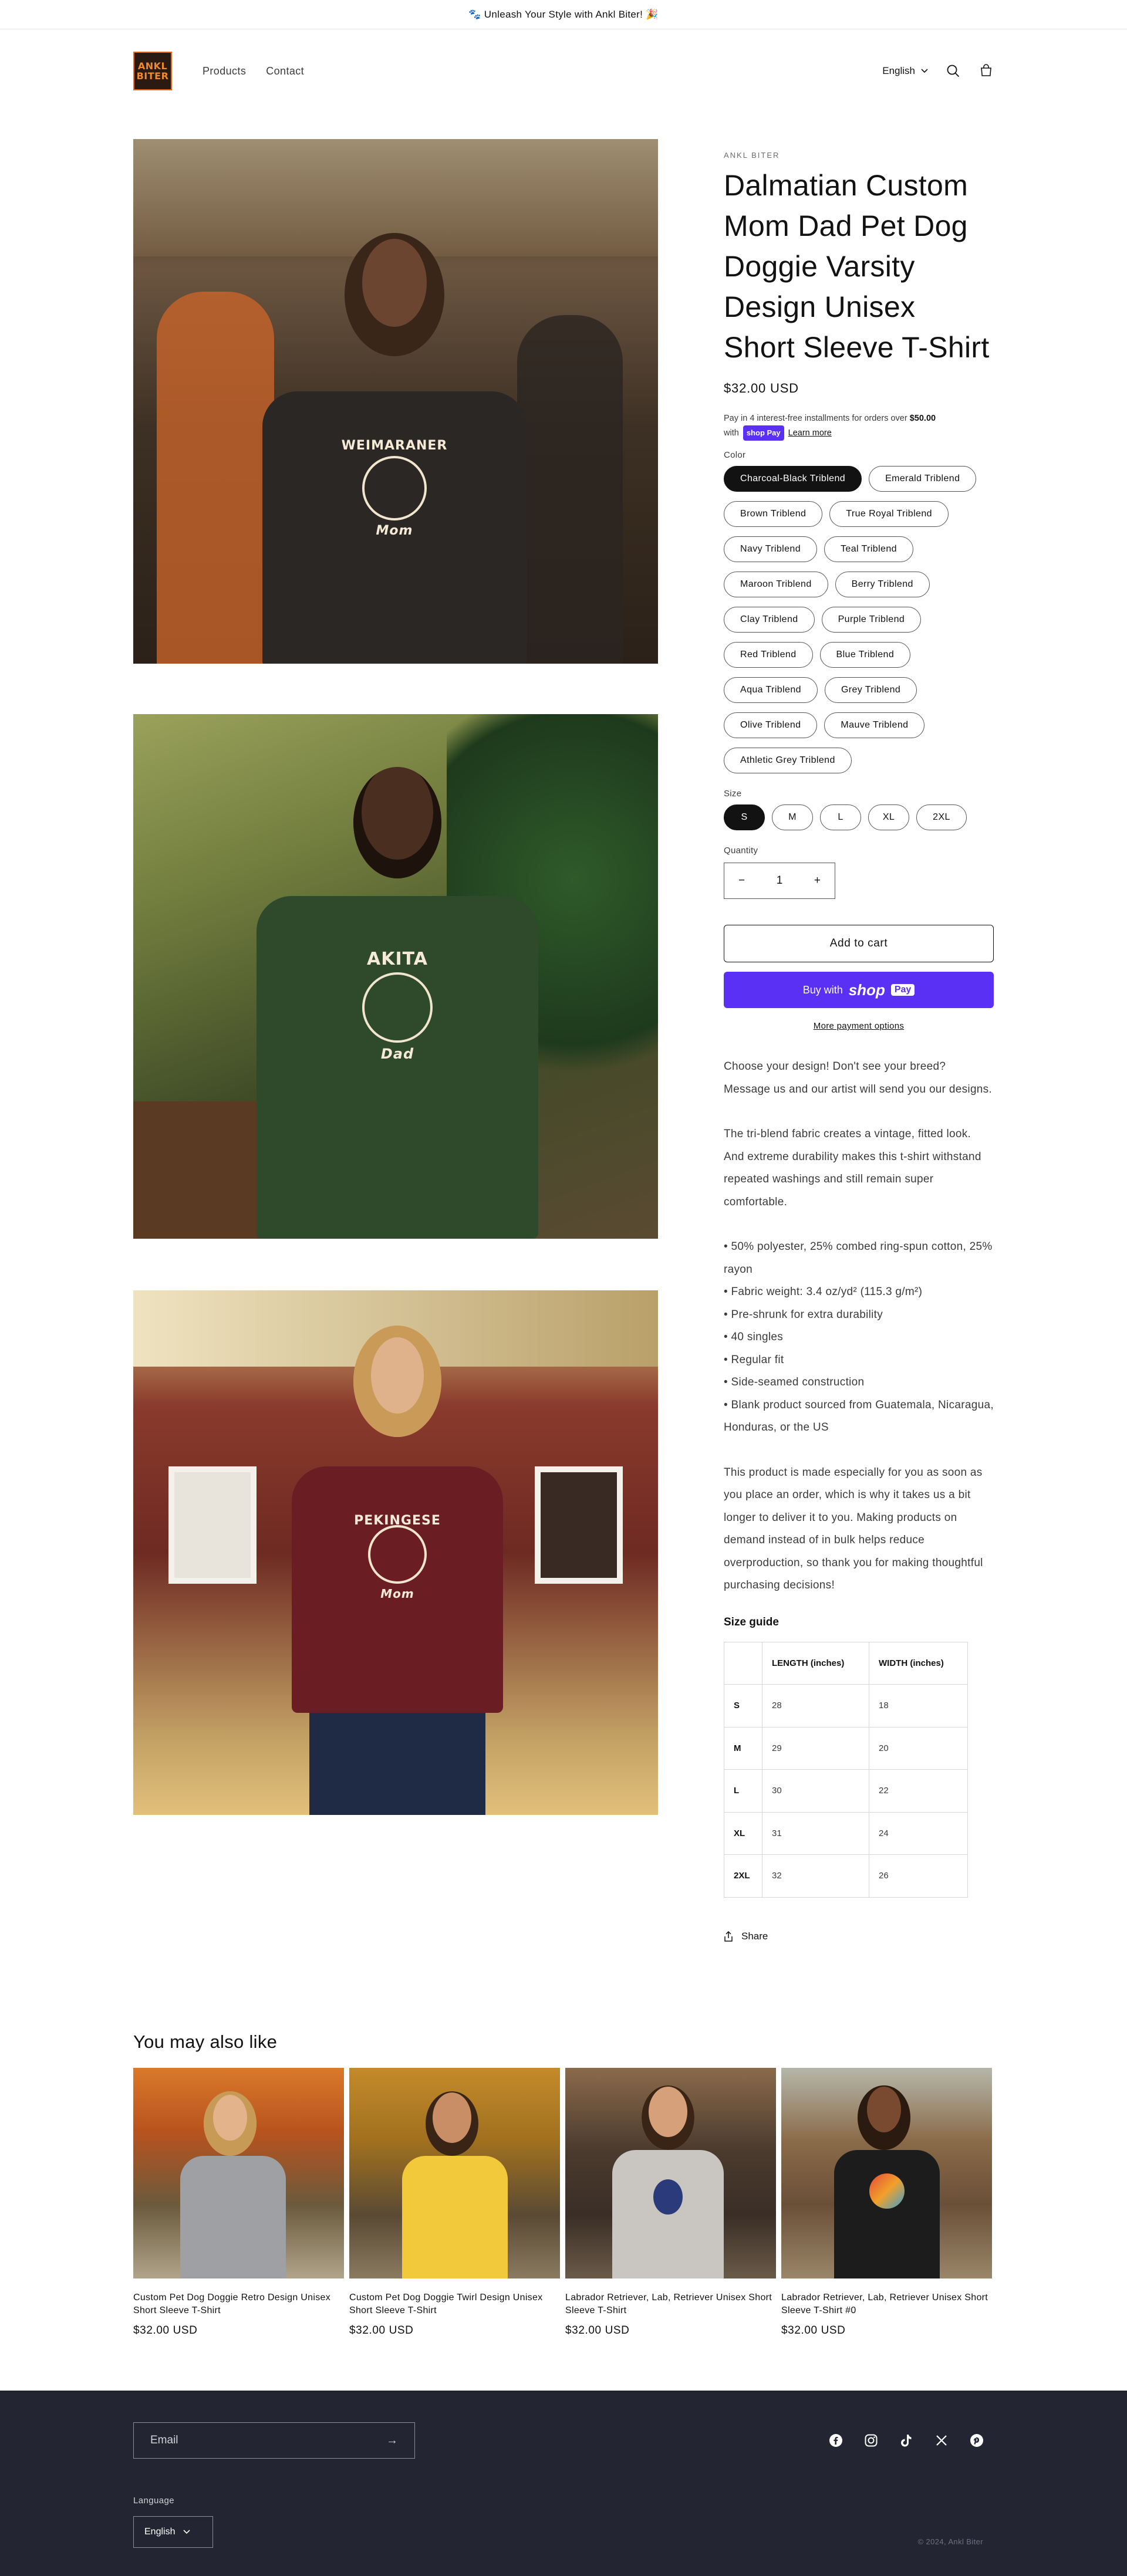 This screenshot has height=2576, width=1127. I want to click on shop-pay-badge: shop Pay, so click(764, 433).